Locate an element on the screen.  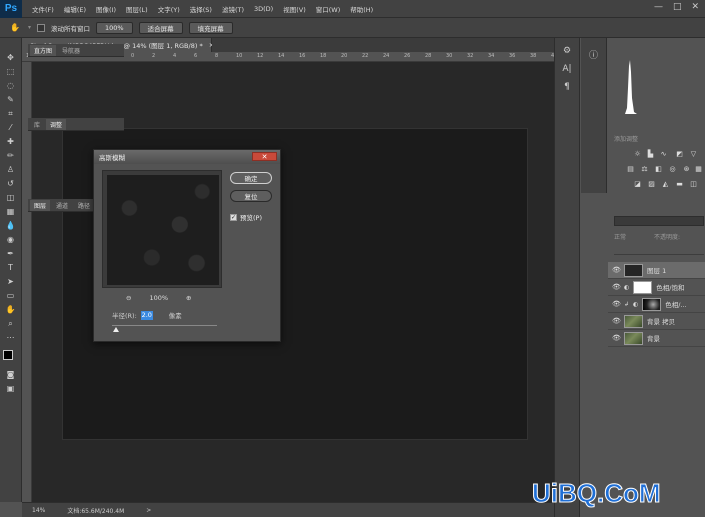
shape-tool-icon: ▭ is located at coordinates (11, 295).